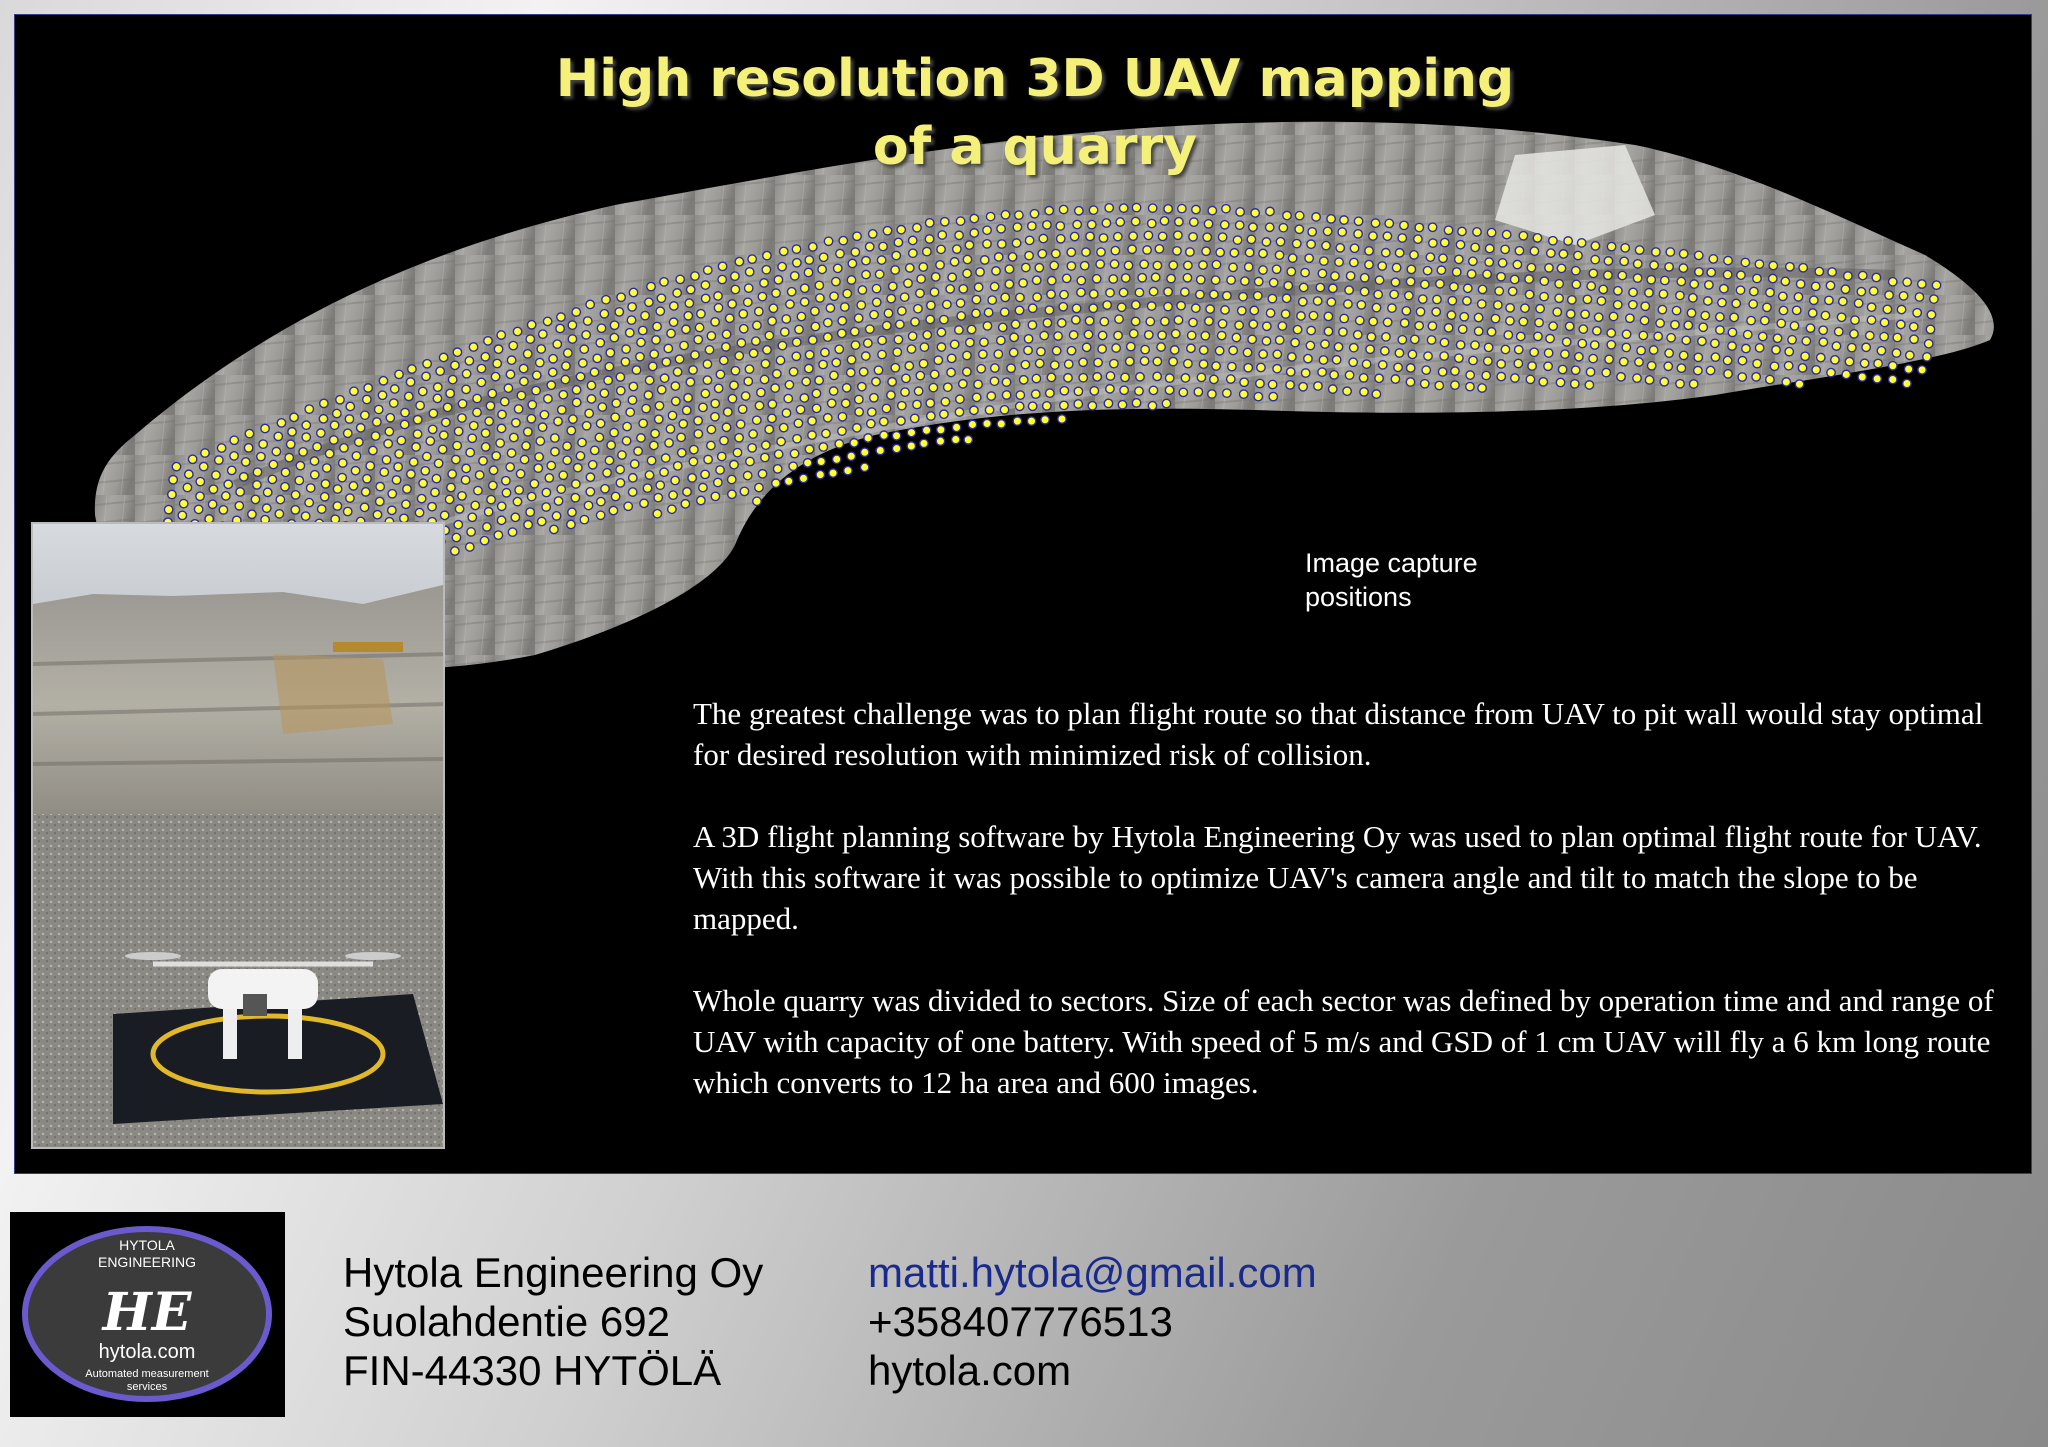 The width and height of the screenshot is (2048, 1447). I want to click on website-link: hytola.com, so click(1092, 1370).